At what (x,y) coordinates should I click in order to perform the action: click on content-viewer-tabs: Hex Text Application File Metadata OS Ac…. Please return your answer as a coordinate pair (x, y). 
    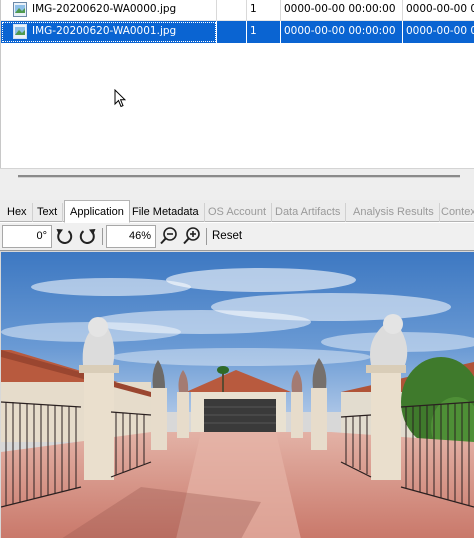
    Looking at the image, I should click on (237, 211).